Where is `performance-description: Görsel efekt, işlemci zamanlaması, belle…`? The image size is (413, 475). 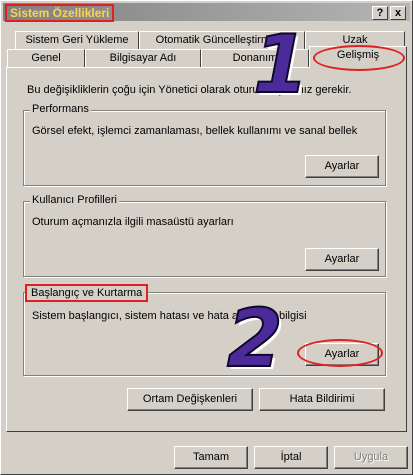 performance-description: Görsel efekt, işlemci zamanlaması, belle… is located at coordinates (195, 131).